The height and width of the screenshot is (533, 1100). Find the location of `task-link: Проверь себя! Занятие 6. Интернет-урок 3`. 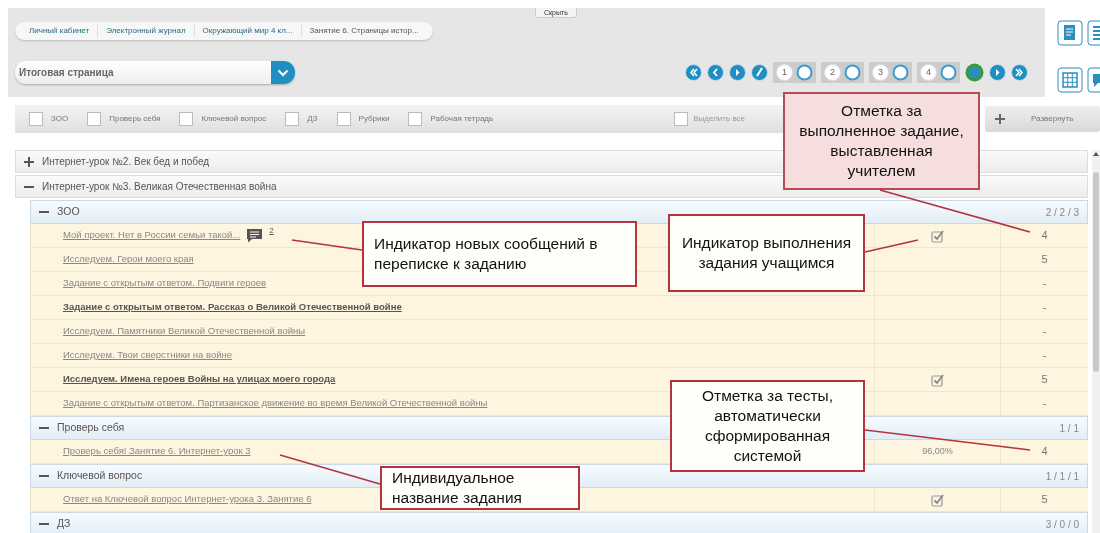

task-link: Проверь себя! Занятие 6. Интернет-урок 3 is located at coordinates (157, 451).